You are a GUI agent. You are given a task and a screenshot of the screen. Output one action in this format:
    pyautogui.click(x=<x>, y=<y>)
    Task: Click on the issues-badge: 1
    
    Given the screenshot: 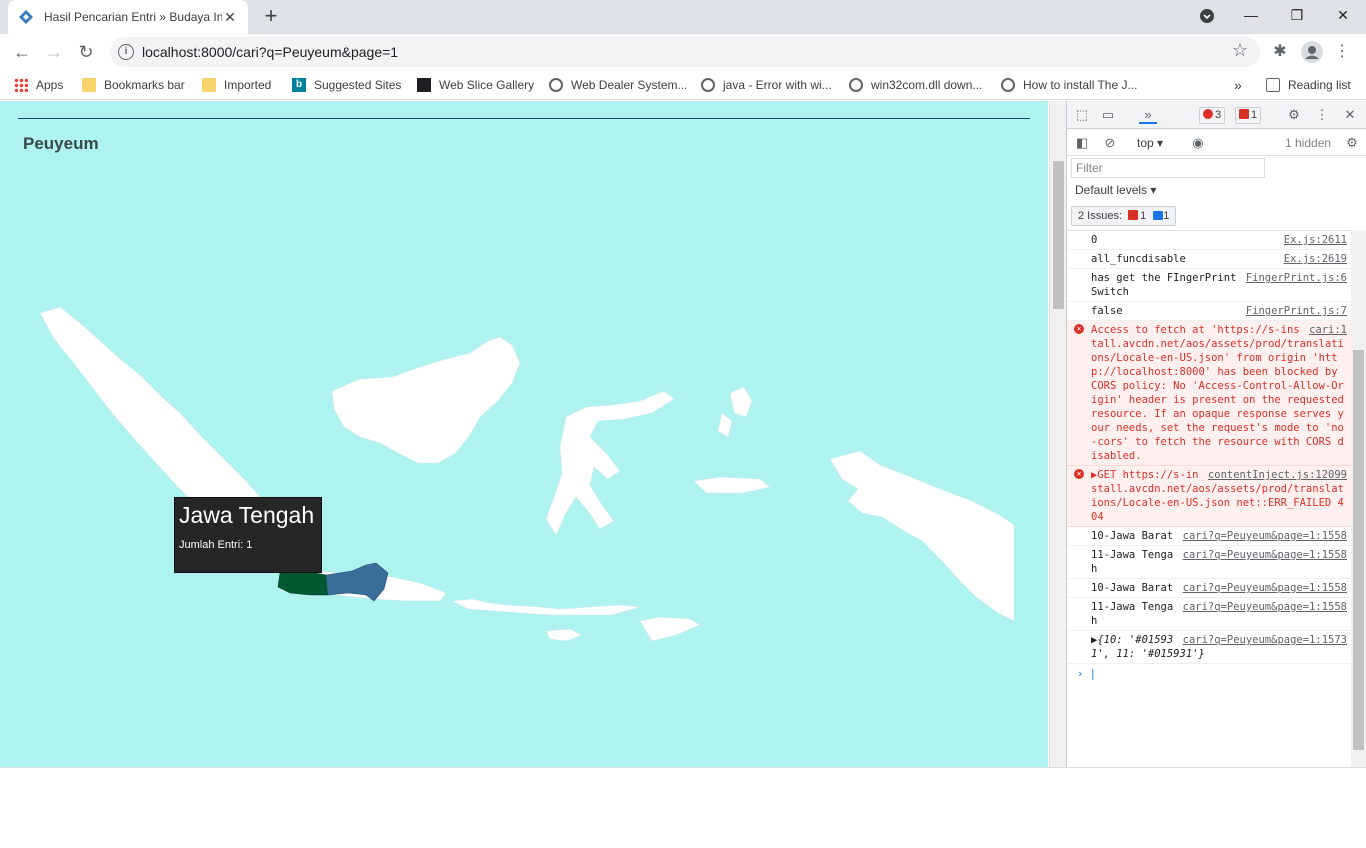 What is the action you would take?
    pyautogui.click(x=1248, y=115)
    